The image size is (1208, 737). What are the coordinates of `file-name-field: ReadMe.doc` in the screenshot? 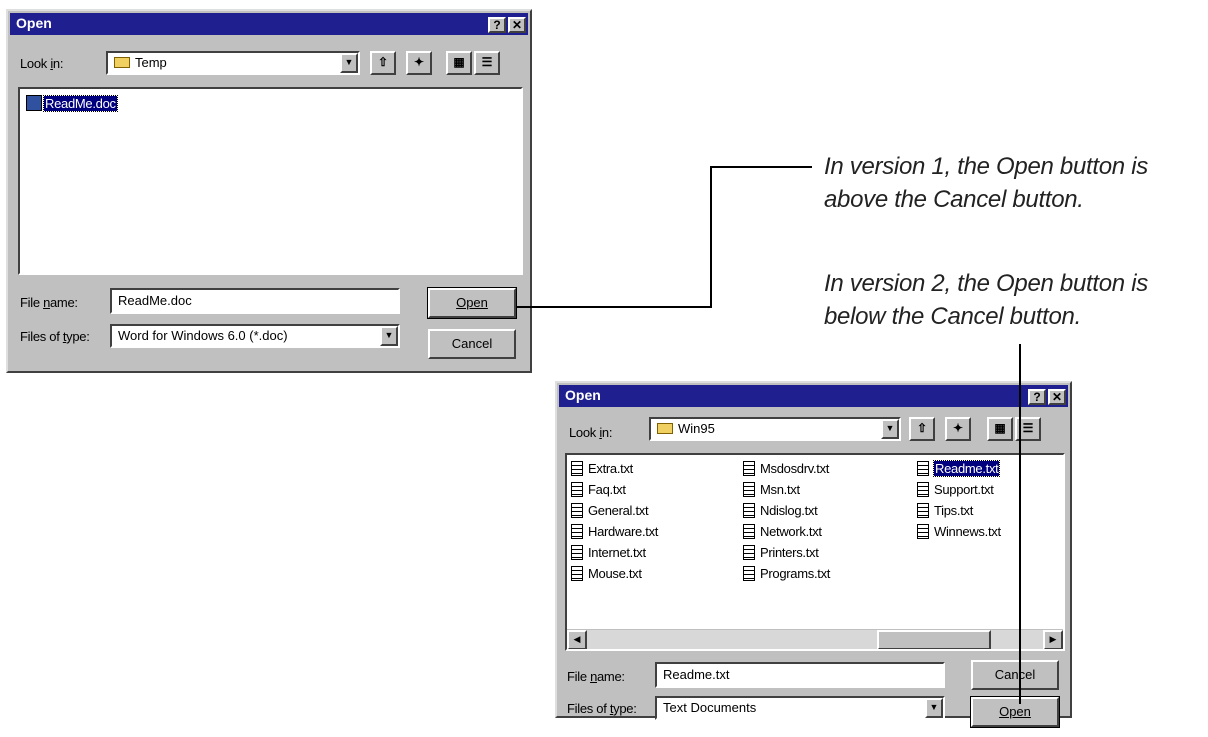 It's located at (255, 301).